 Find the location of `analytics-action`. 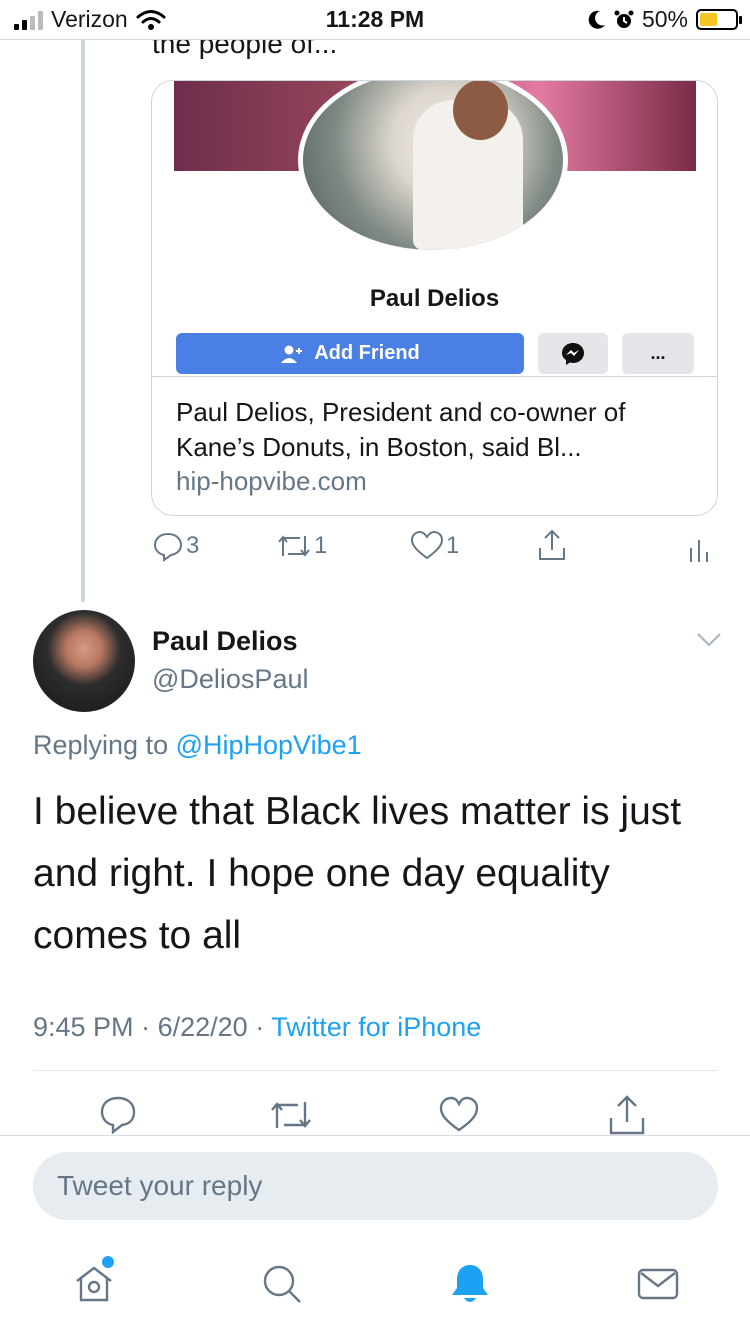

analytics-action is located at coordinates (699, 549).